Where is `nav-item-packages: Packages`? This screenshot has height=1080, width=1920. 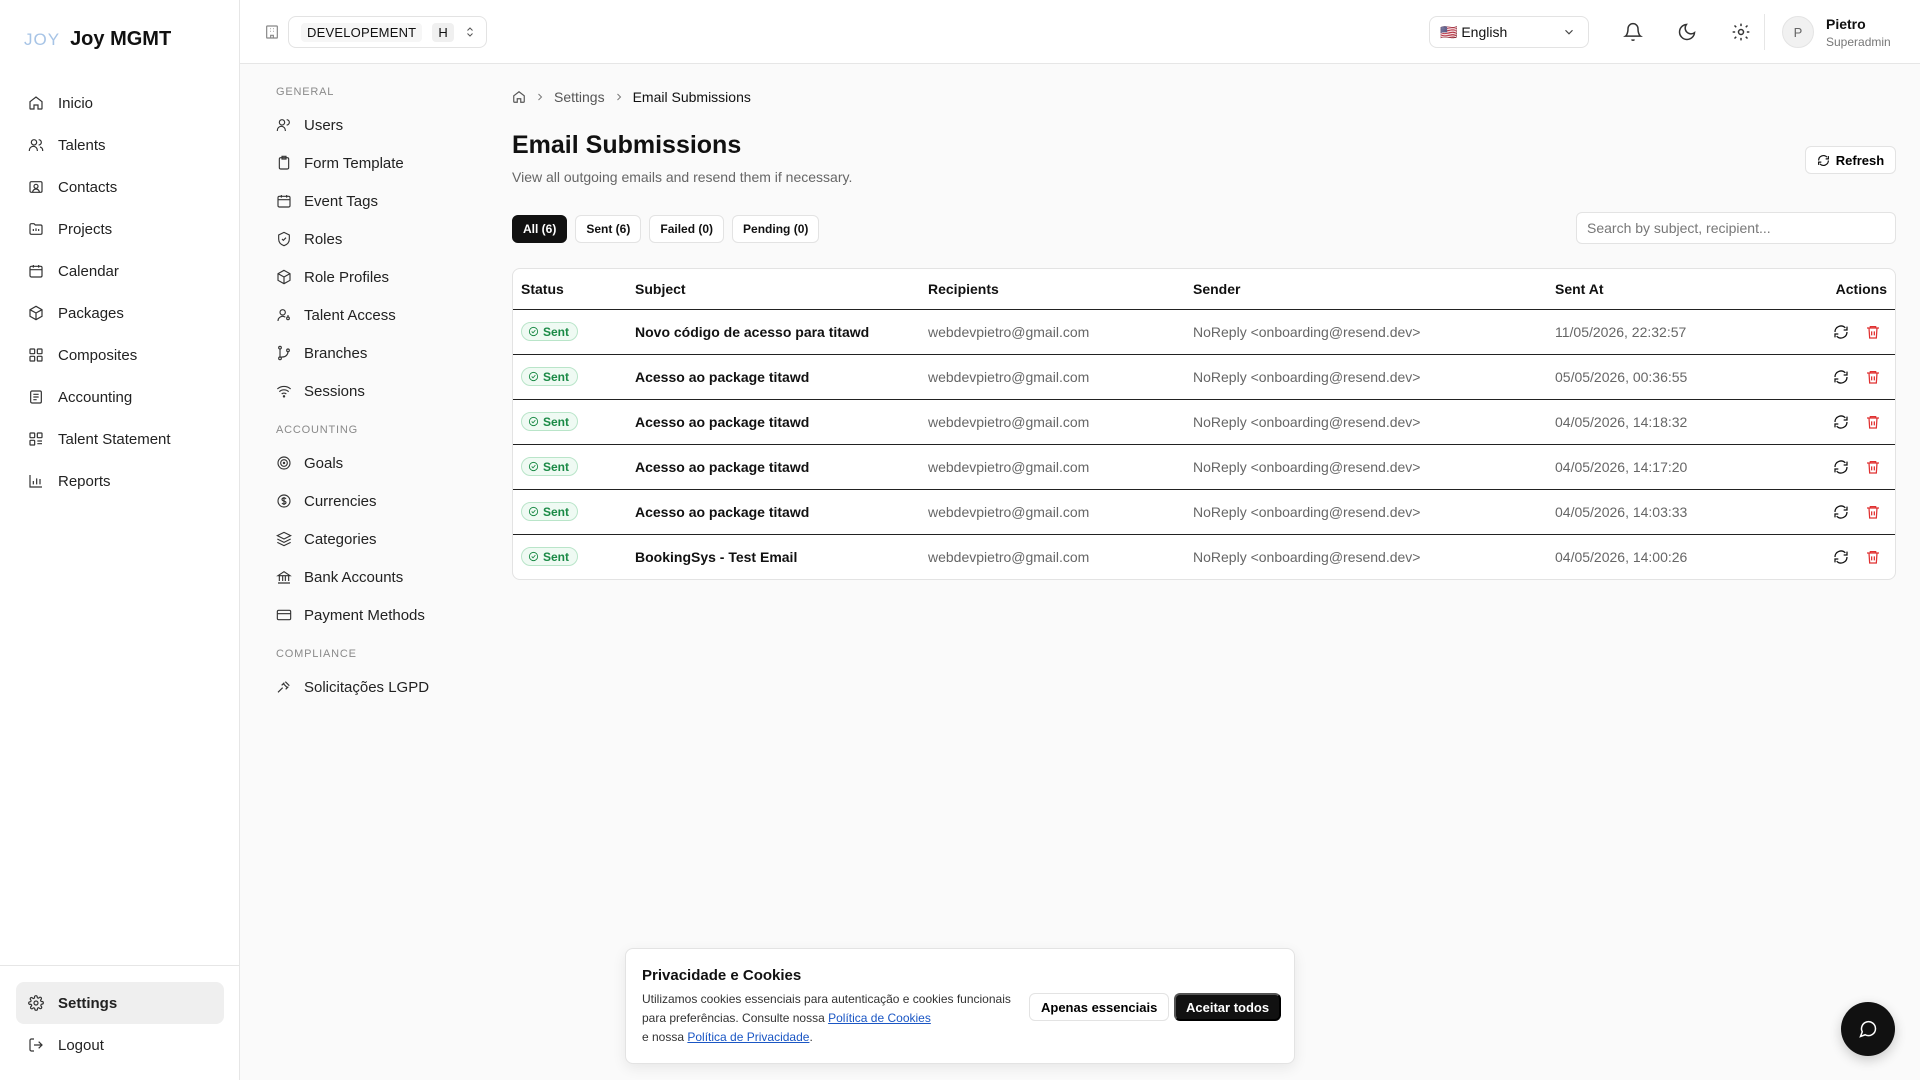 nav-item-packages: Packages is located at coordinates (120, 313).